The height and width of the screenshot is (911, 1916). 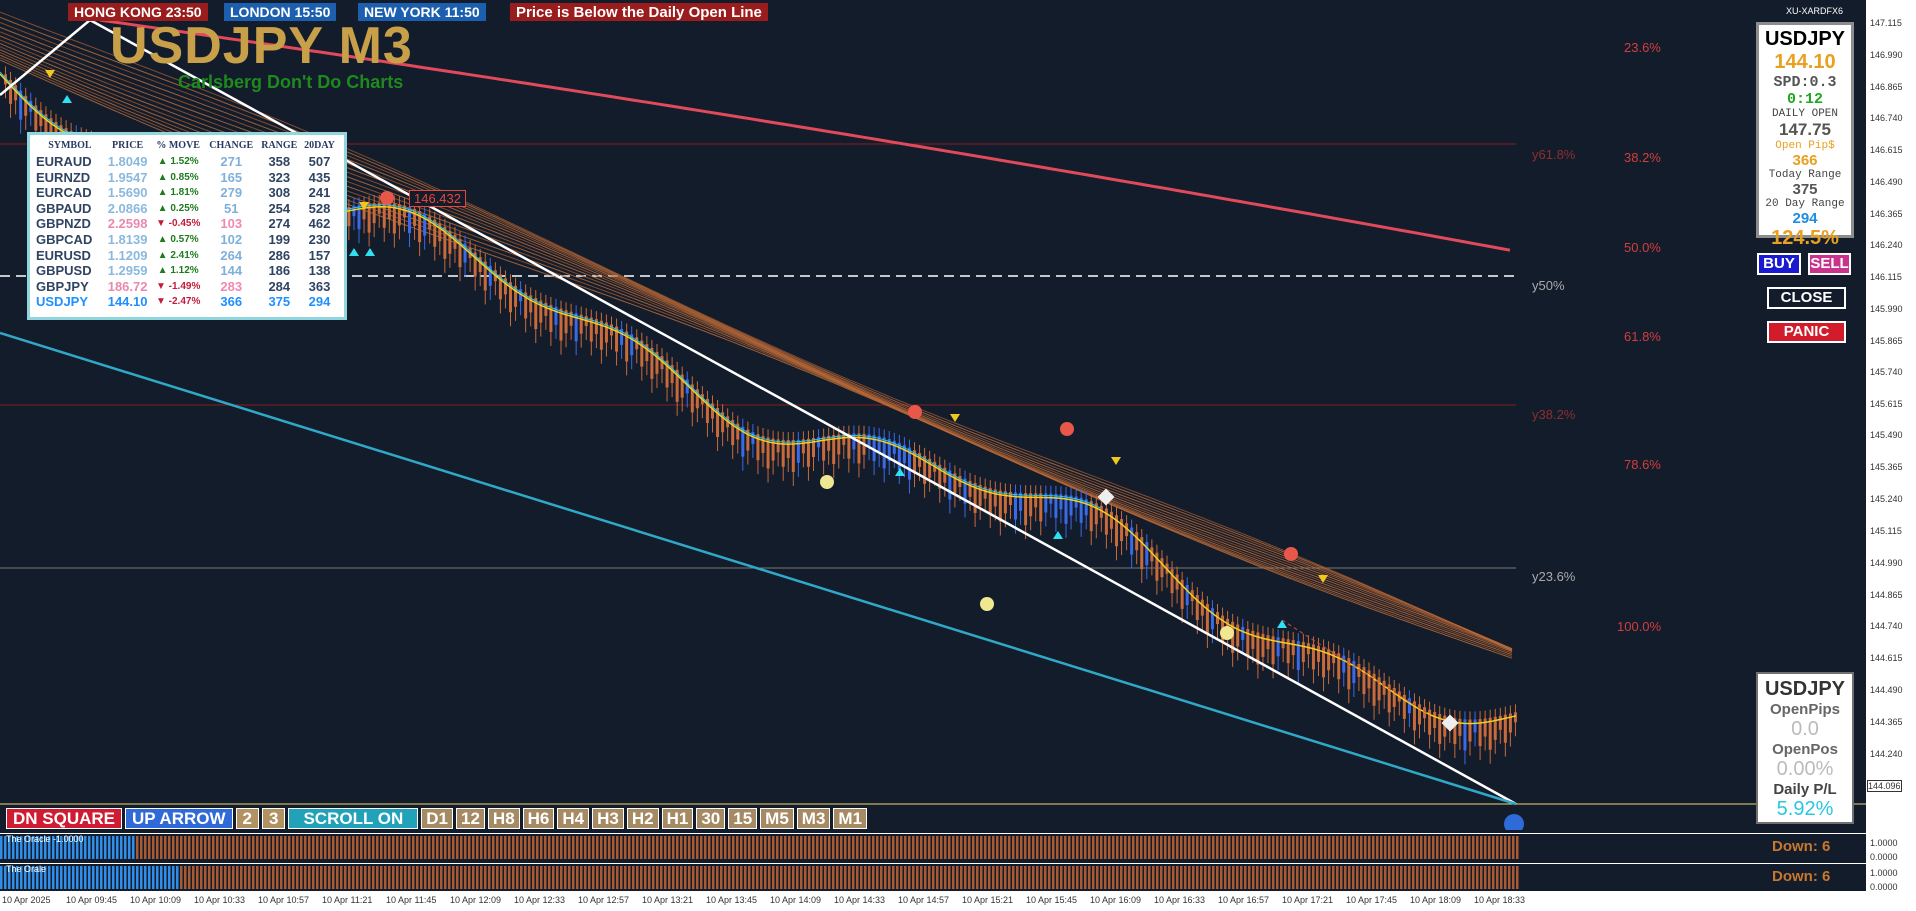 I want to click on buy-button: BUY, so click(x=1779, y=264).